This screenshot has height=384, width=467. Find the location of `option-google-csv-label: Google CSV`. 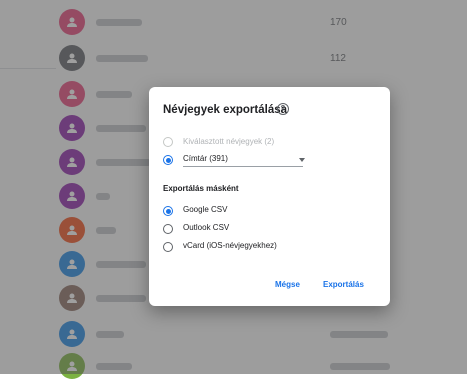

option-google-csv-label: Google CSV is located at coordinates (205, 209).